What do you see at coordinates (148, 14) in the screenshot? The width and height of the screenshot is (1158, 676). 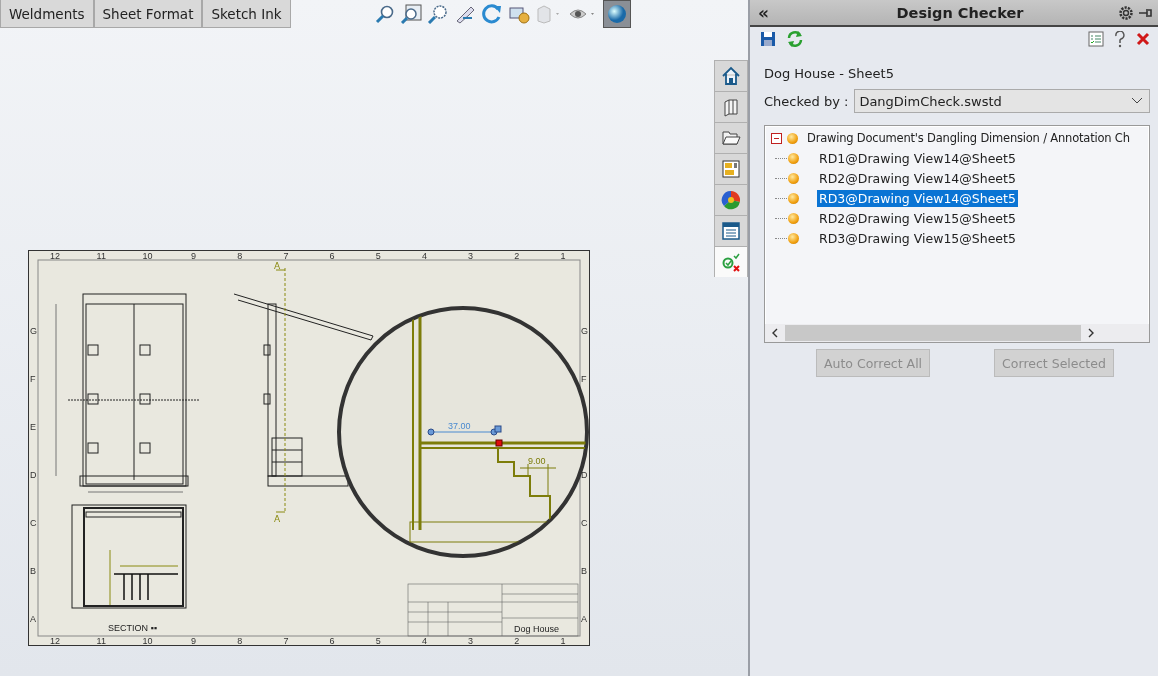 I see `command-tab: Sheet Format` at bounding box center [148, 14].